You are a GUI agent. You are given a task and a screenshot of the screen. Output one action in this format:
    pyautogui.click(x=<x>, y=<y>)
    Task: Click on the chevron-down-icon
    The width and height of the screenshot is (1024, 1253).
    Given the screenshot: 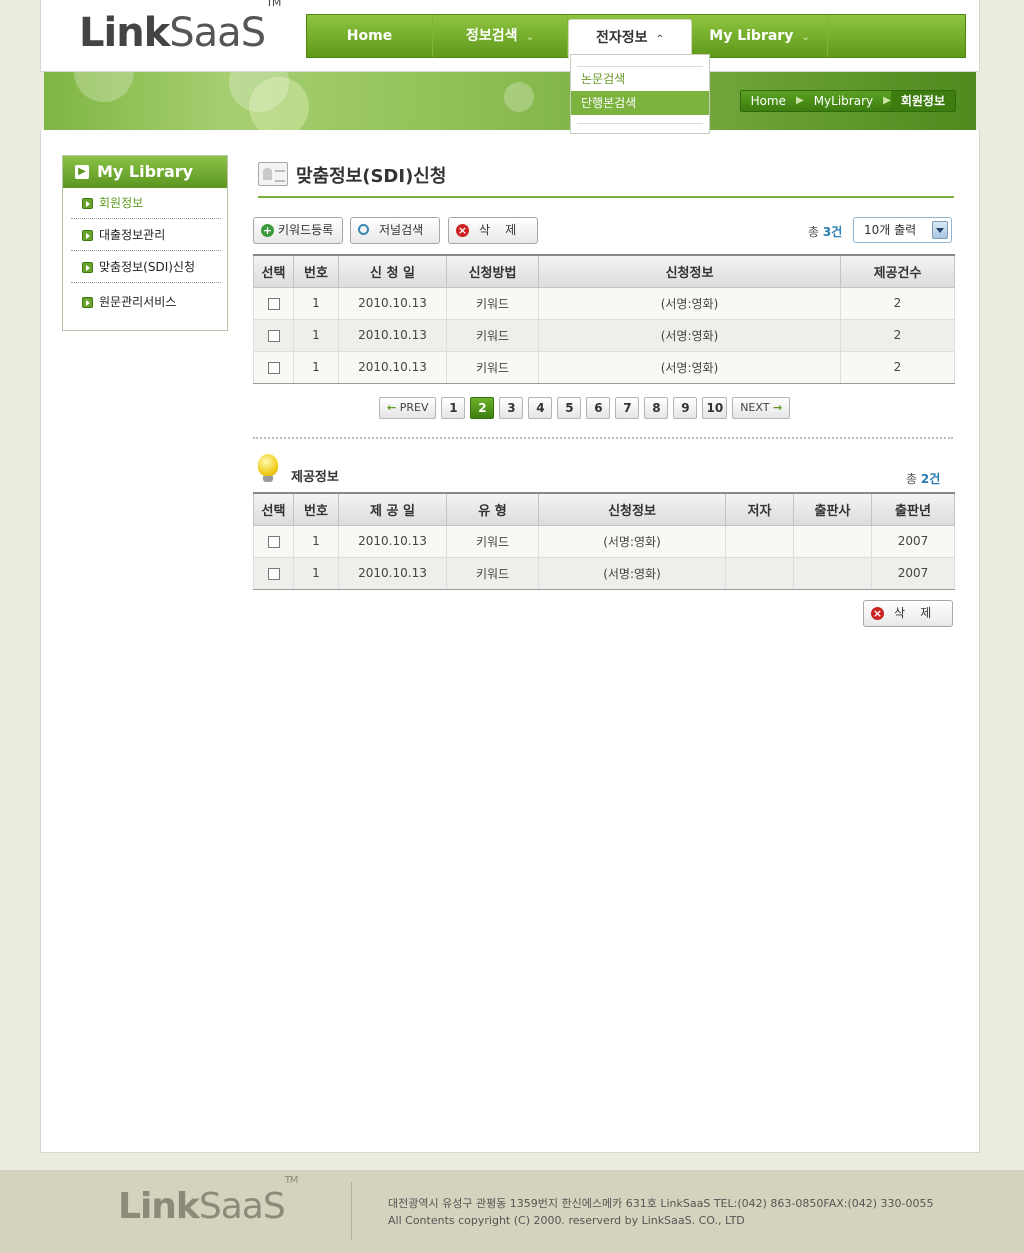 What is the action you would take?
    pyautogui.click(x=940, y=230)
    